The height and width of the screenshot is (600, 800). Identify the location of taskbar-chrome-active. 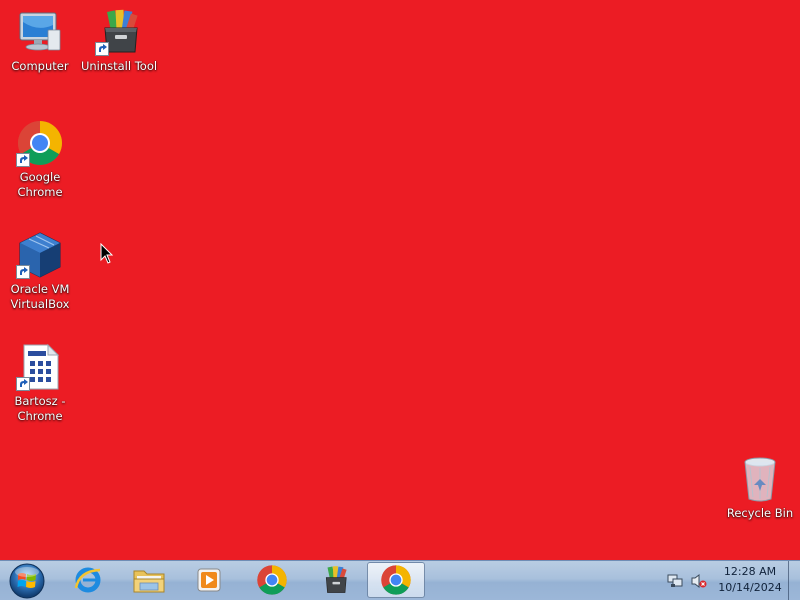
(396, 580).